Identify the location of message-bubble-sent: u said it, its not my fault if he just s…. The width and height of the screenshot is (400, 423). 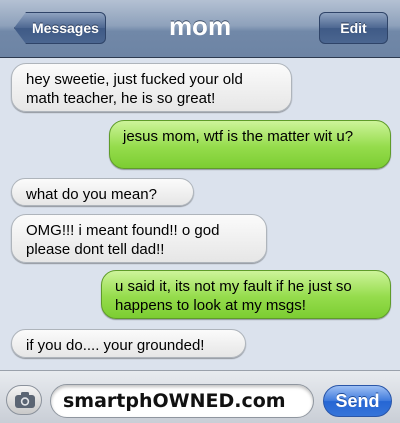
(246, 294).